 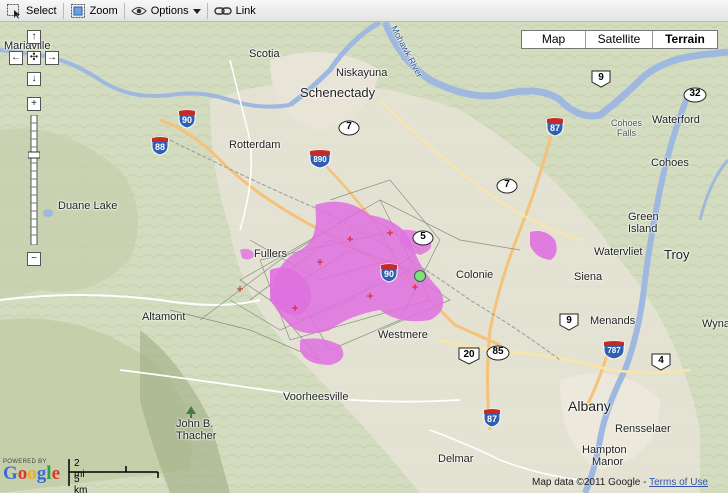 What do you see at coordinates (160, 148) in the screenshot?
I see `interstate-shield-88: 88` at bounding box center [160, 148].